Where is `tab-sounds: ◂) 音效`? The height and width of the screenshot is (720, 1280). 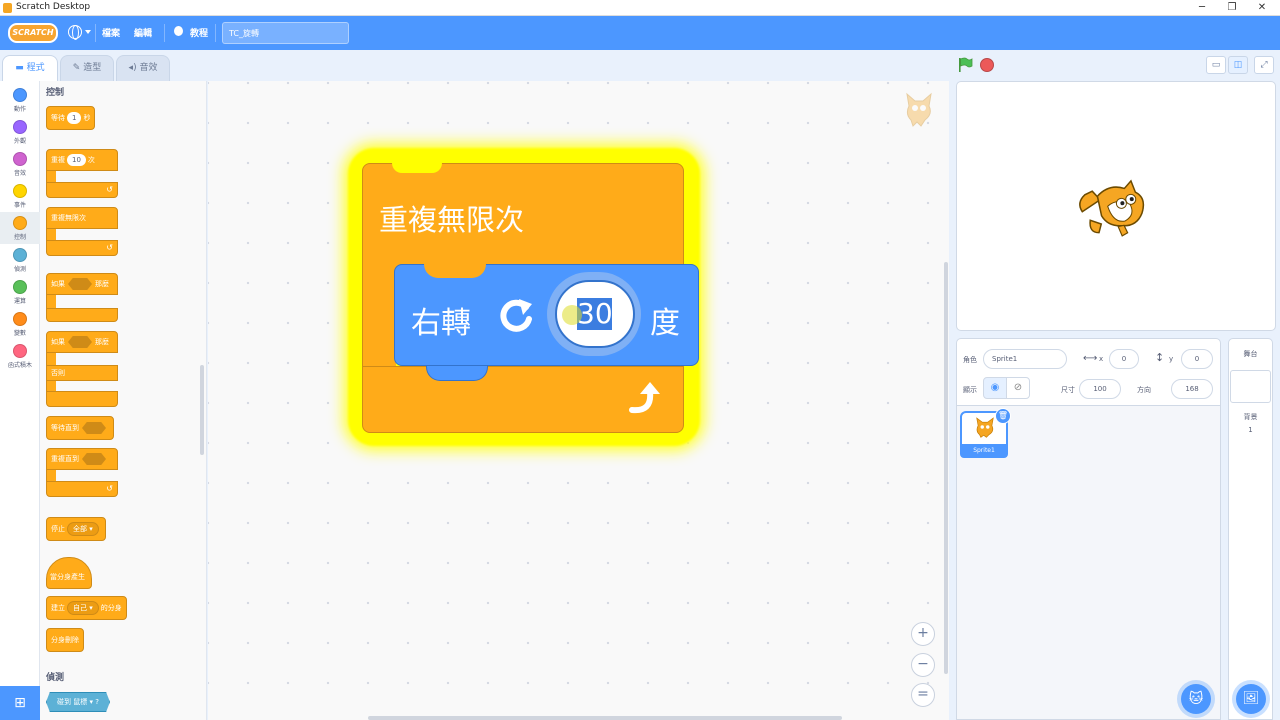
tab-sounds: ◂) 音效 is located at coordinates (143, 68).